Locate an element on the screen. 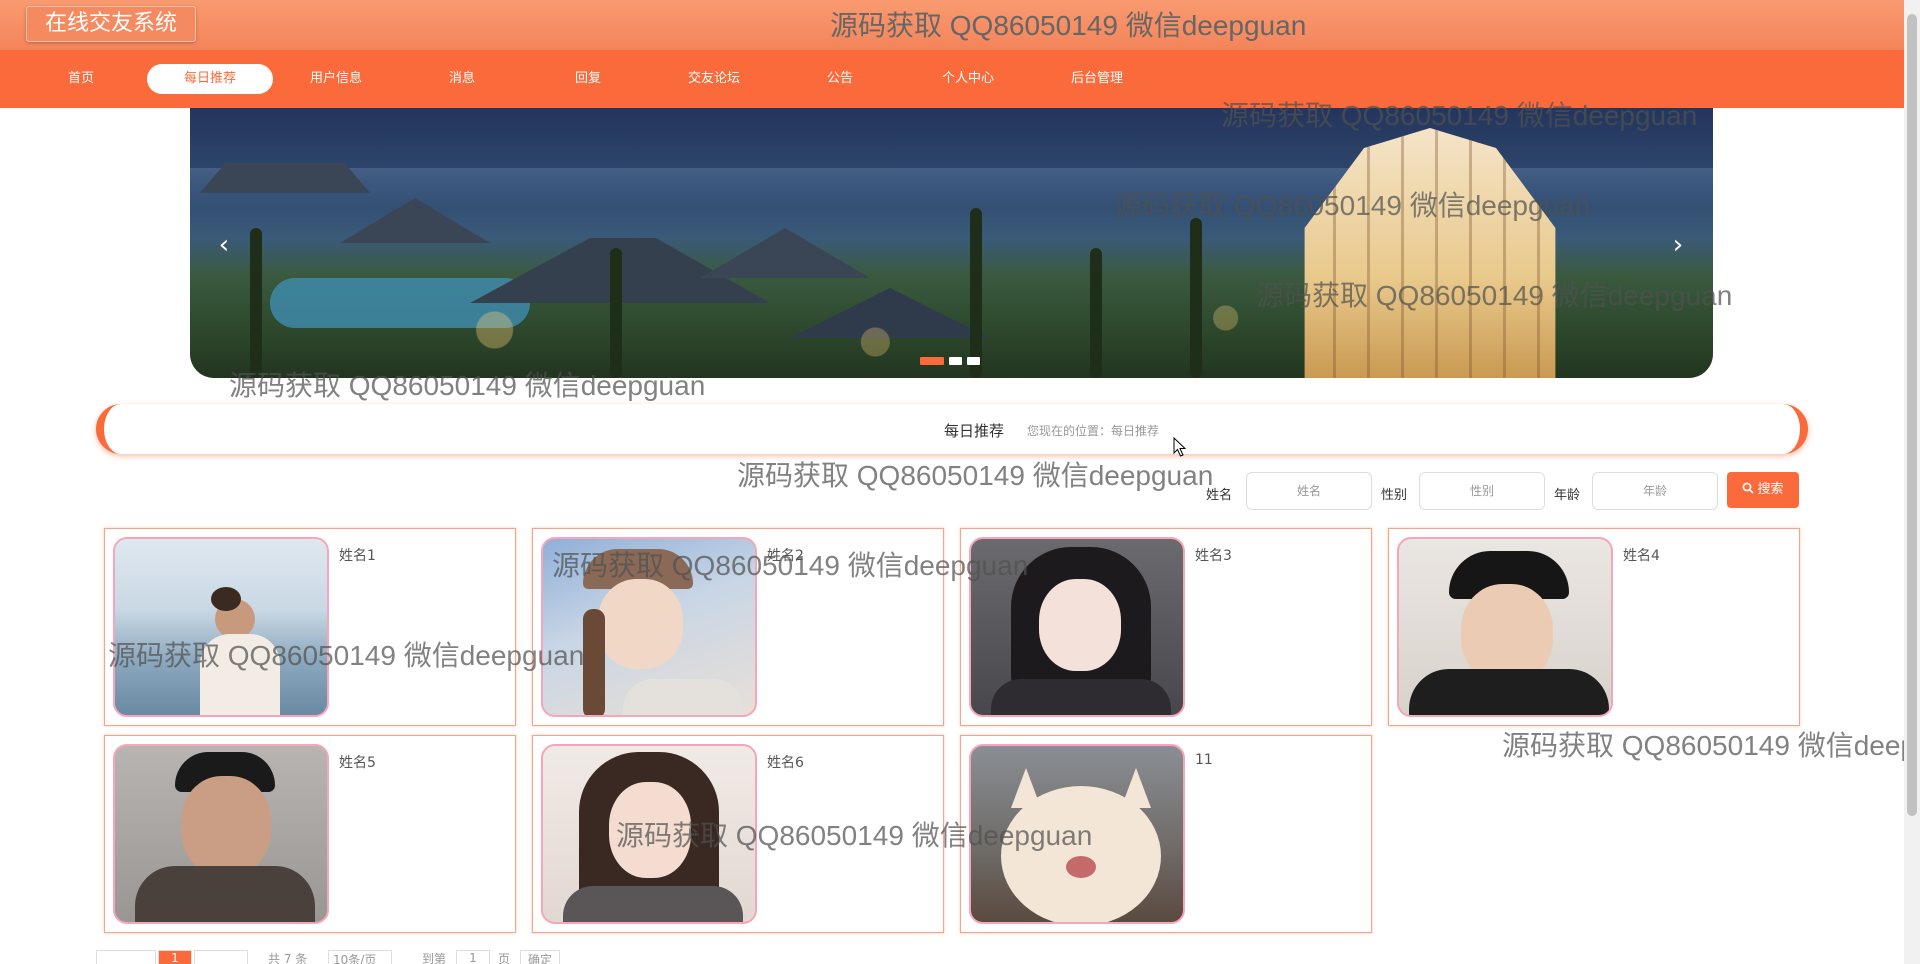  search-button: 搜索 is located at coordinates (1763, 490).